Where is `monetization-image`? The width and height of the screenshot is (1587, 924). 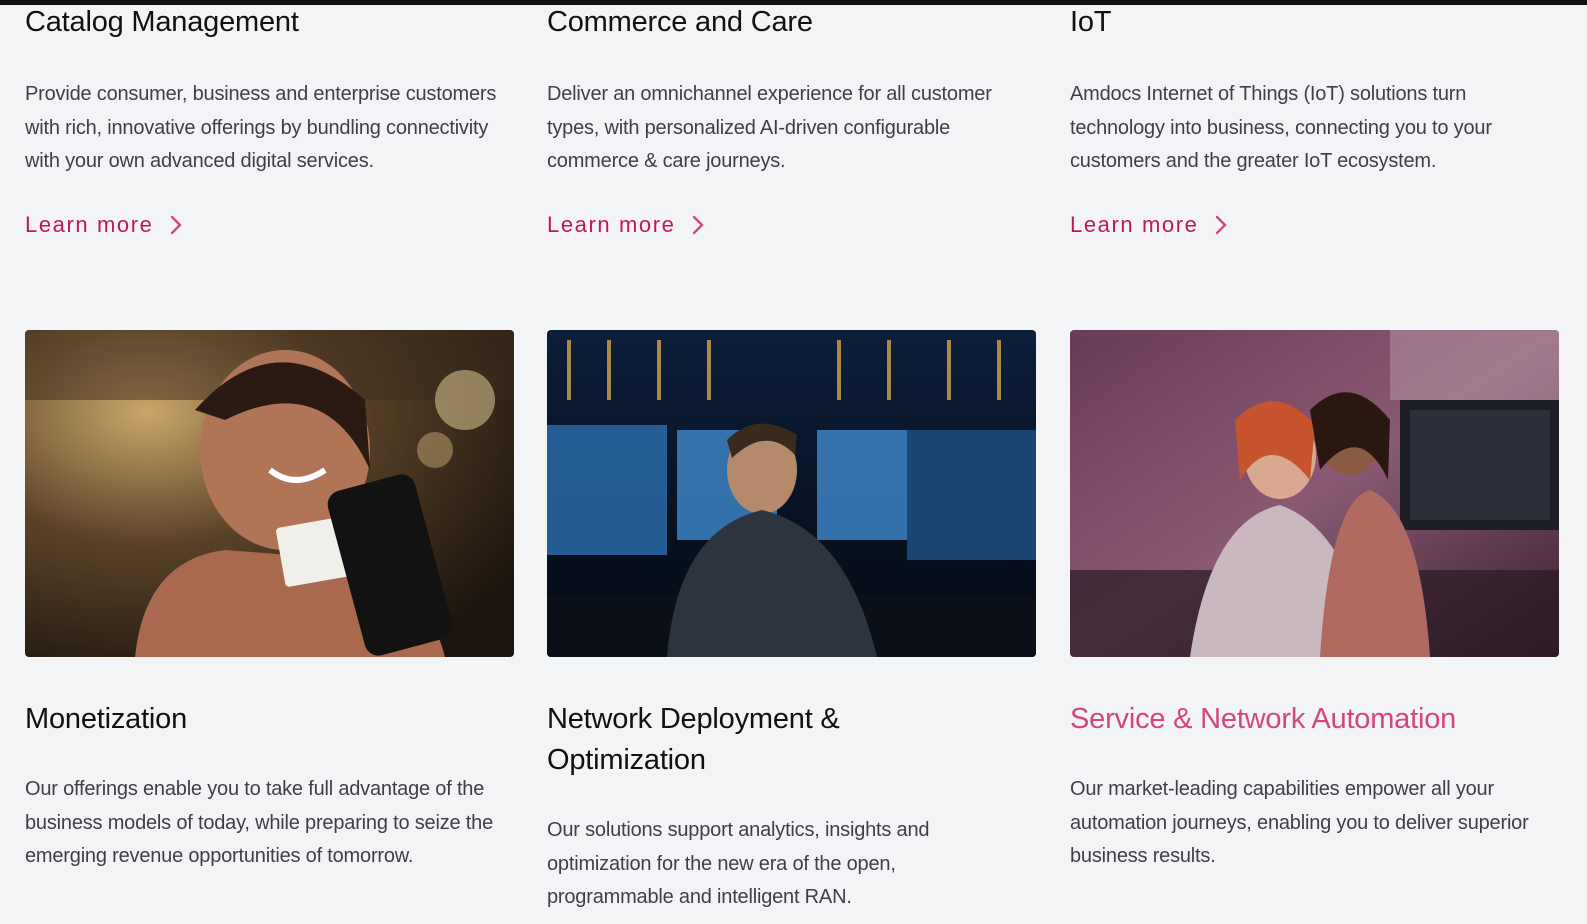
monetization-image is located at coordinates (269, 493).